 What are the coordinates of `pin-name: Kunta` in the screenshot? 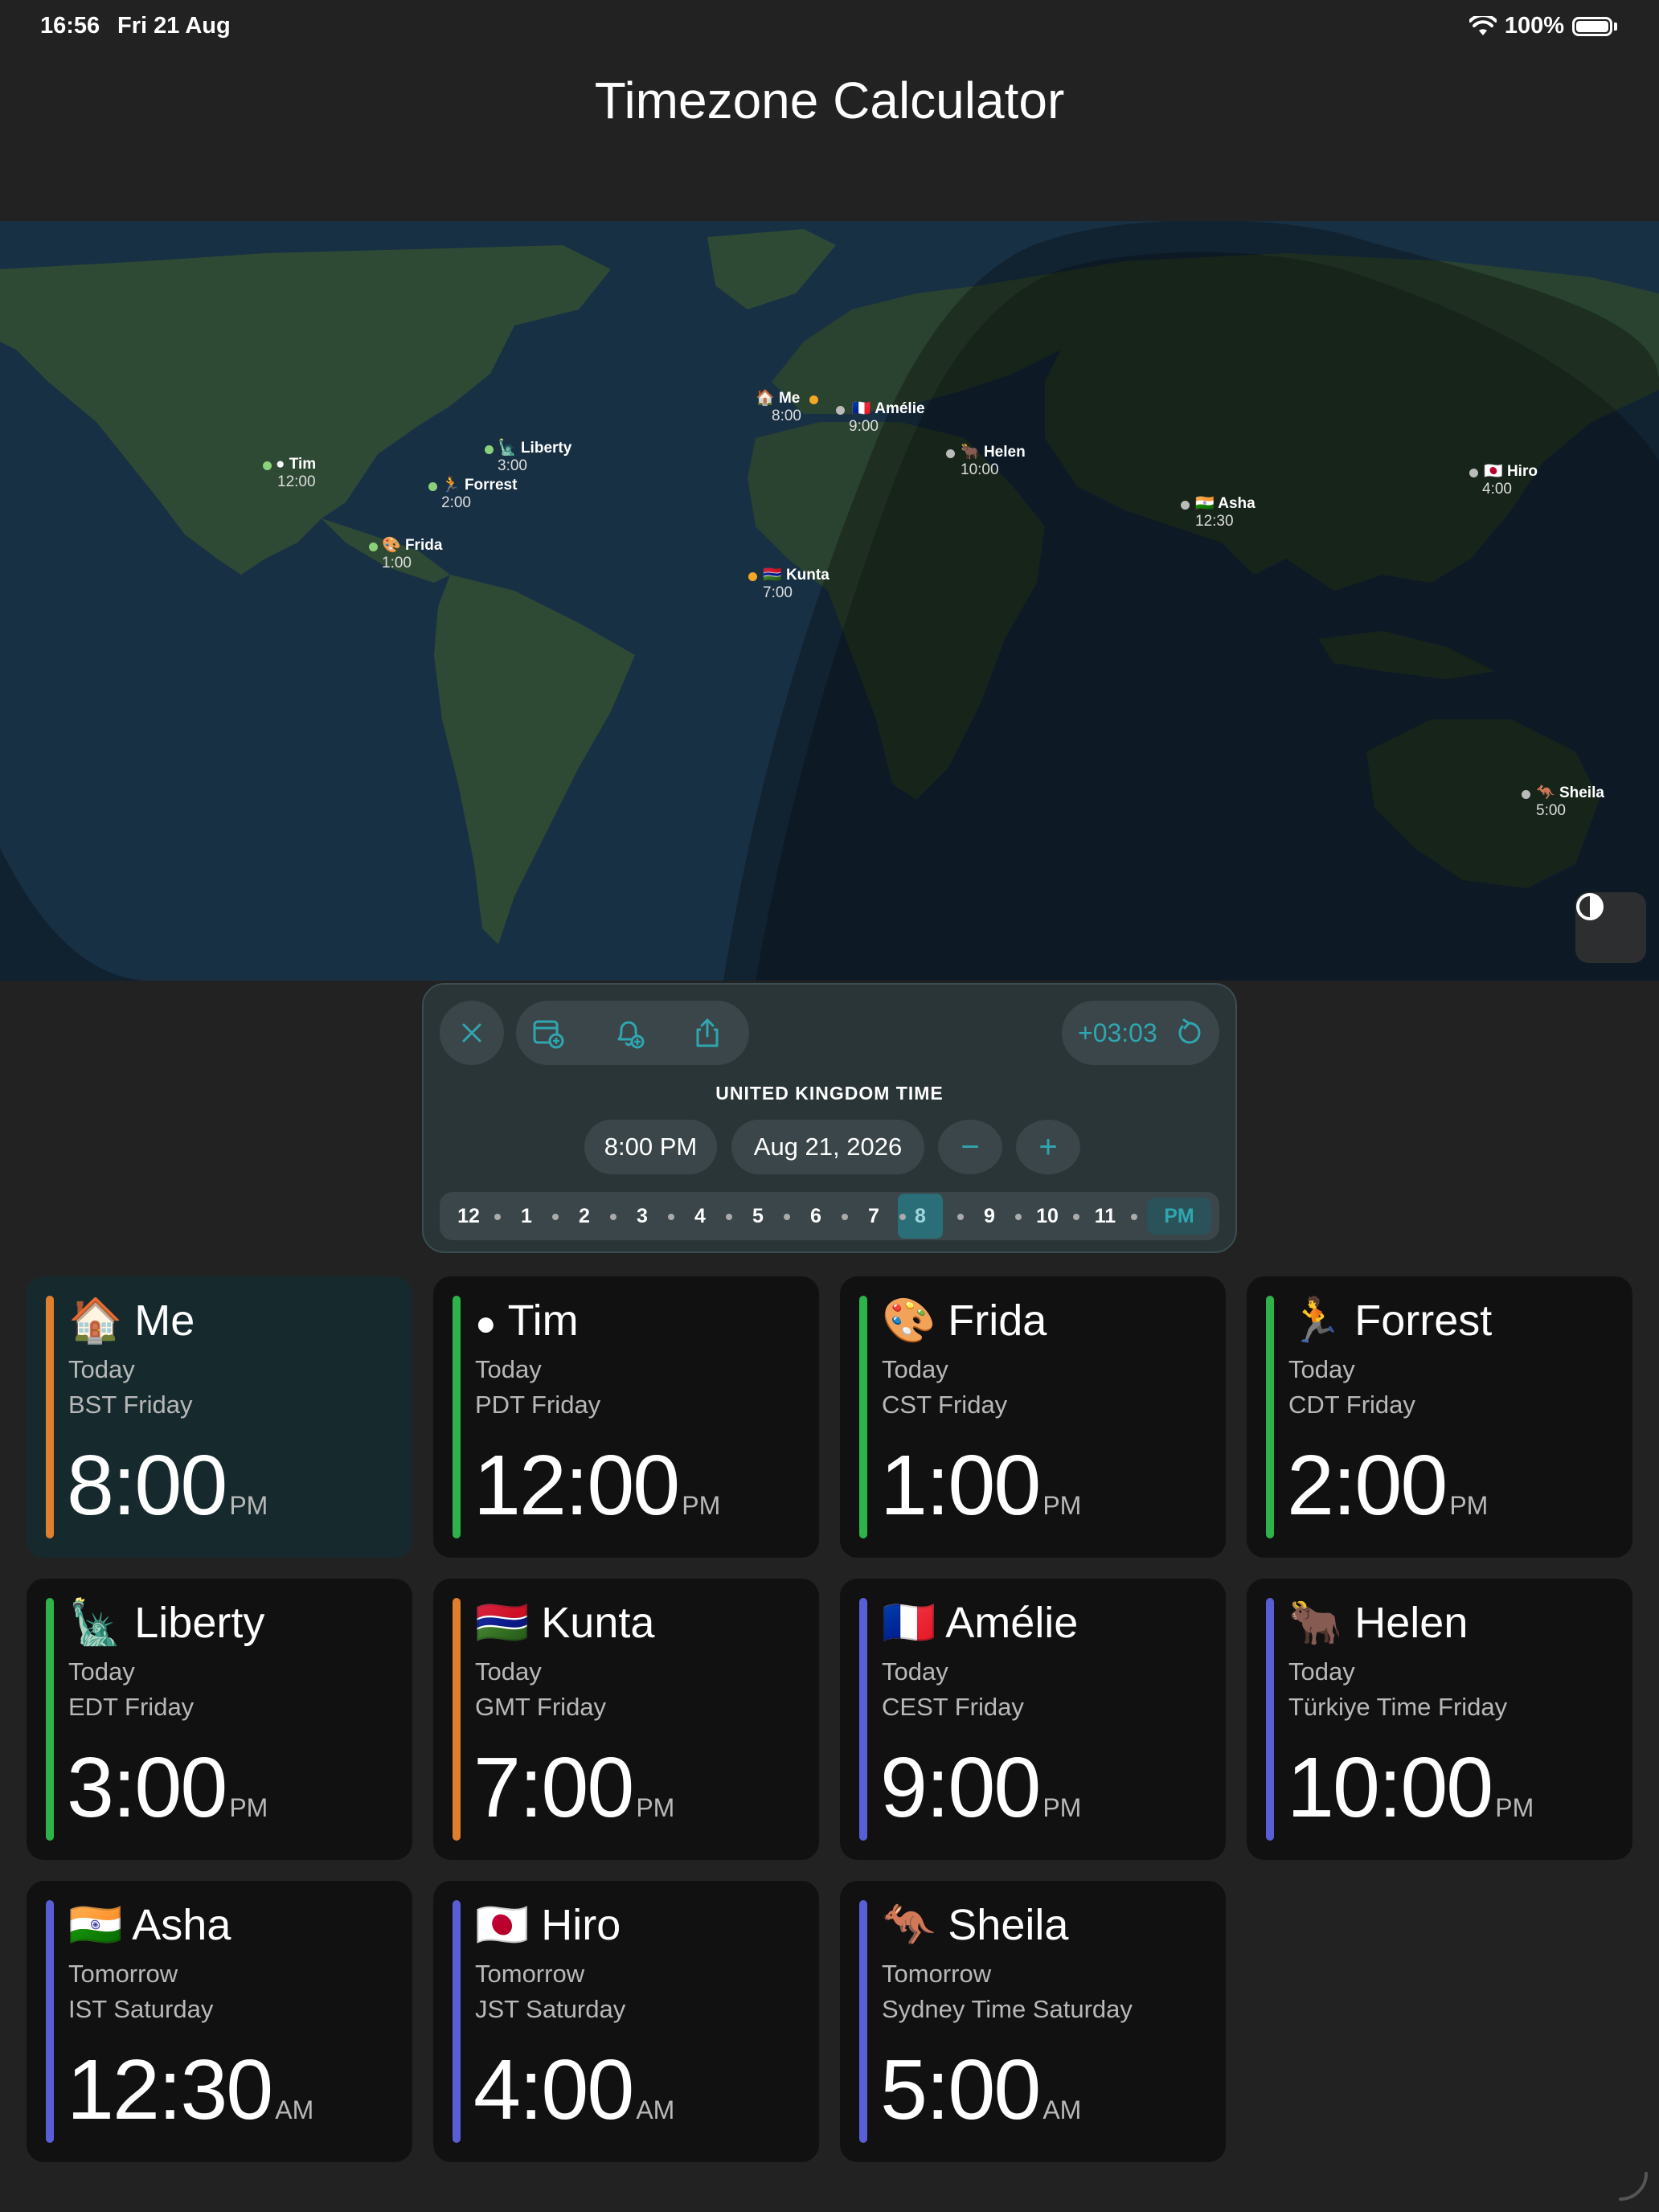 It's located at (807, 575).